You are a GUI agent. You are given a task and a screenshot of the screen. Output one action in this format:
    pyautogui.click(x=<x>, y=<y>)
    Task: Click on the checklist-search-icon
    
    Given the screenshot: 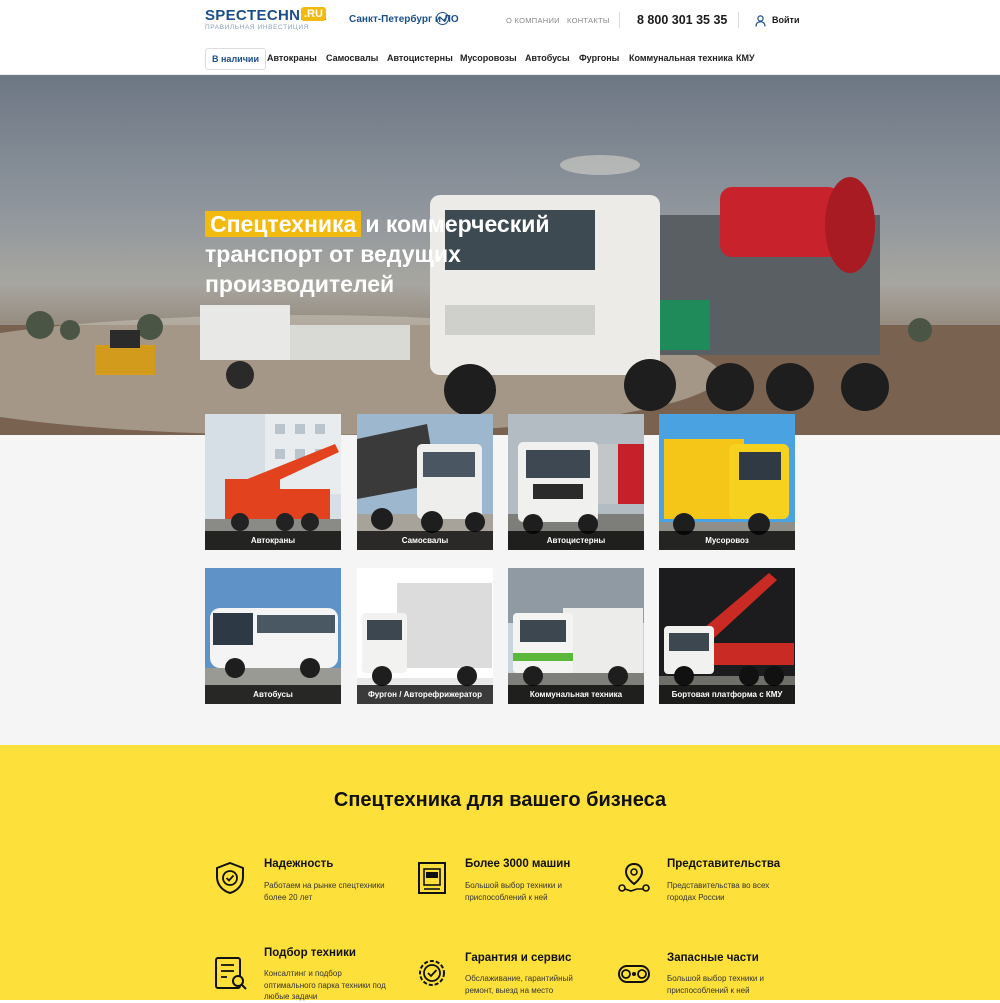 What is the action you would take?
    pyautogui.click(x=231, y=973)
    